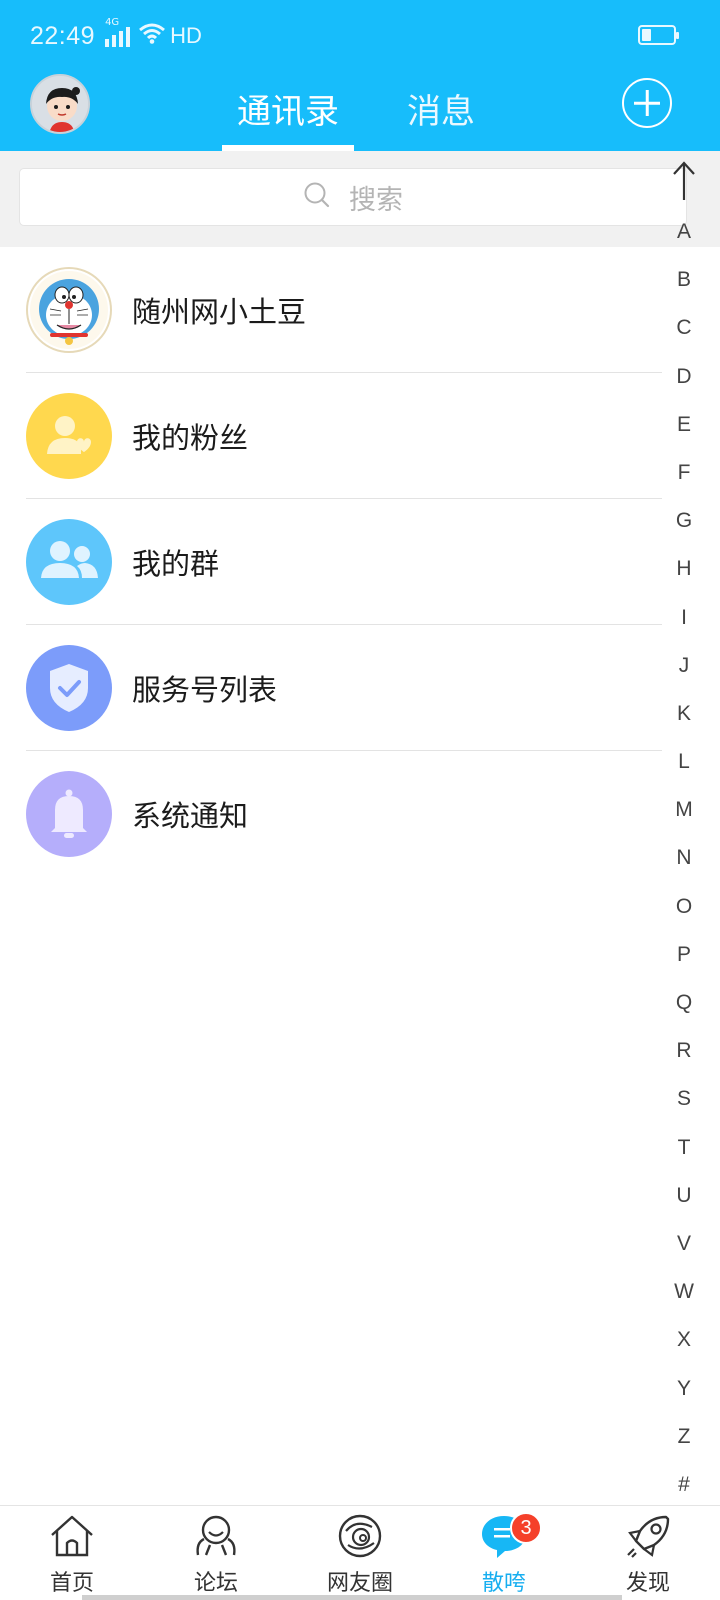 This screenshot has height=1600, width=720. What do you see at coordinates (356, 114) in the screenshot?
I see `header-tabs: 通讯录 消息` at bounding box center [356, 114].